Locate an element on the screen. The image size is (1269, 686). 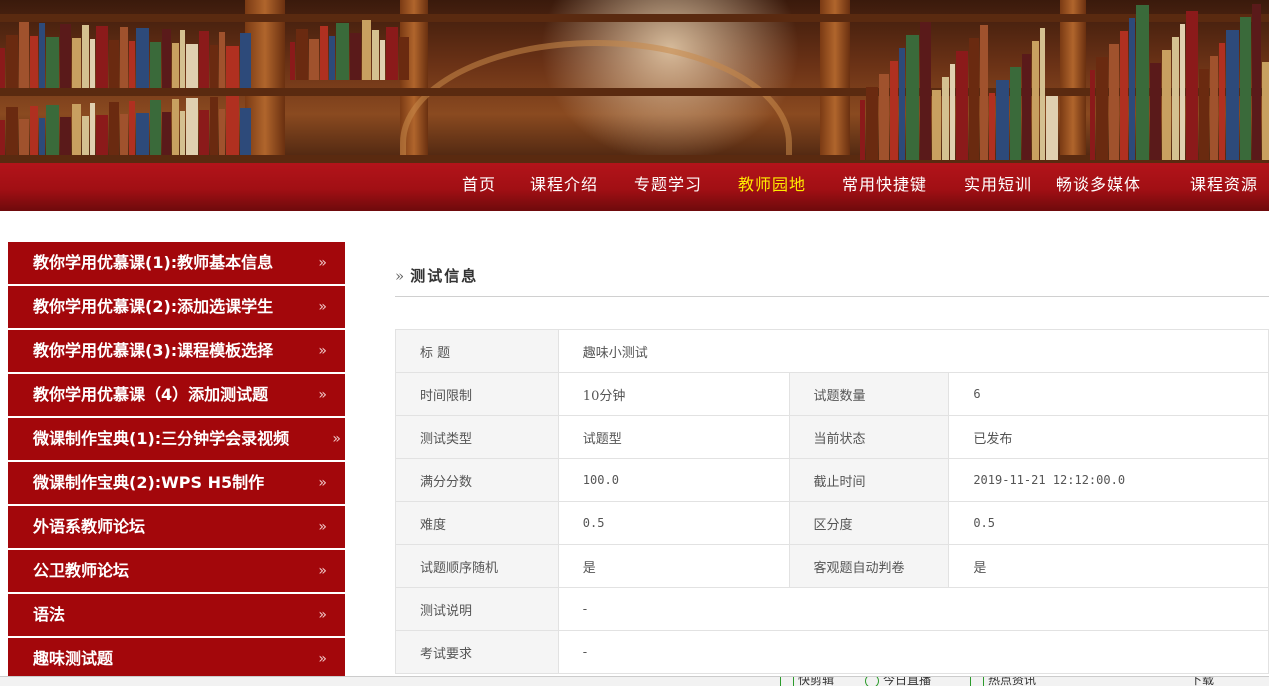
field-label: 客观题自动判卷 is located at coordinates (869, 566).